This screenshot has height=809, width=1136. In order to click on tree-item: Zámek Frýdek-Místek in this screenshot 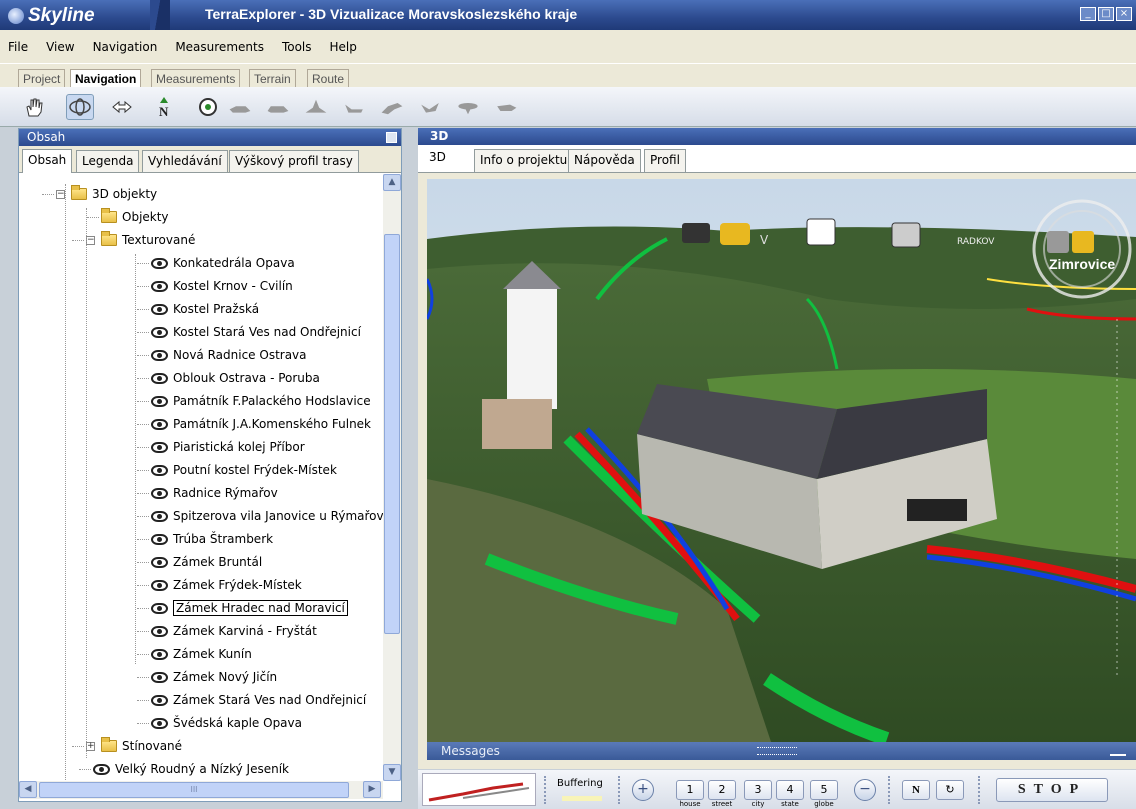, I will do `click(226, 585)`.